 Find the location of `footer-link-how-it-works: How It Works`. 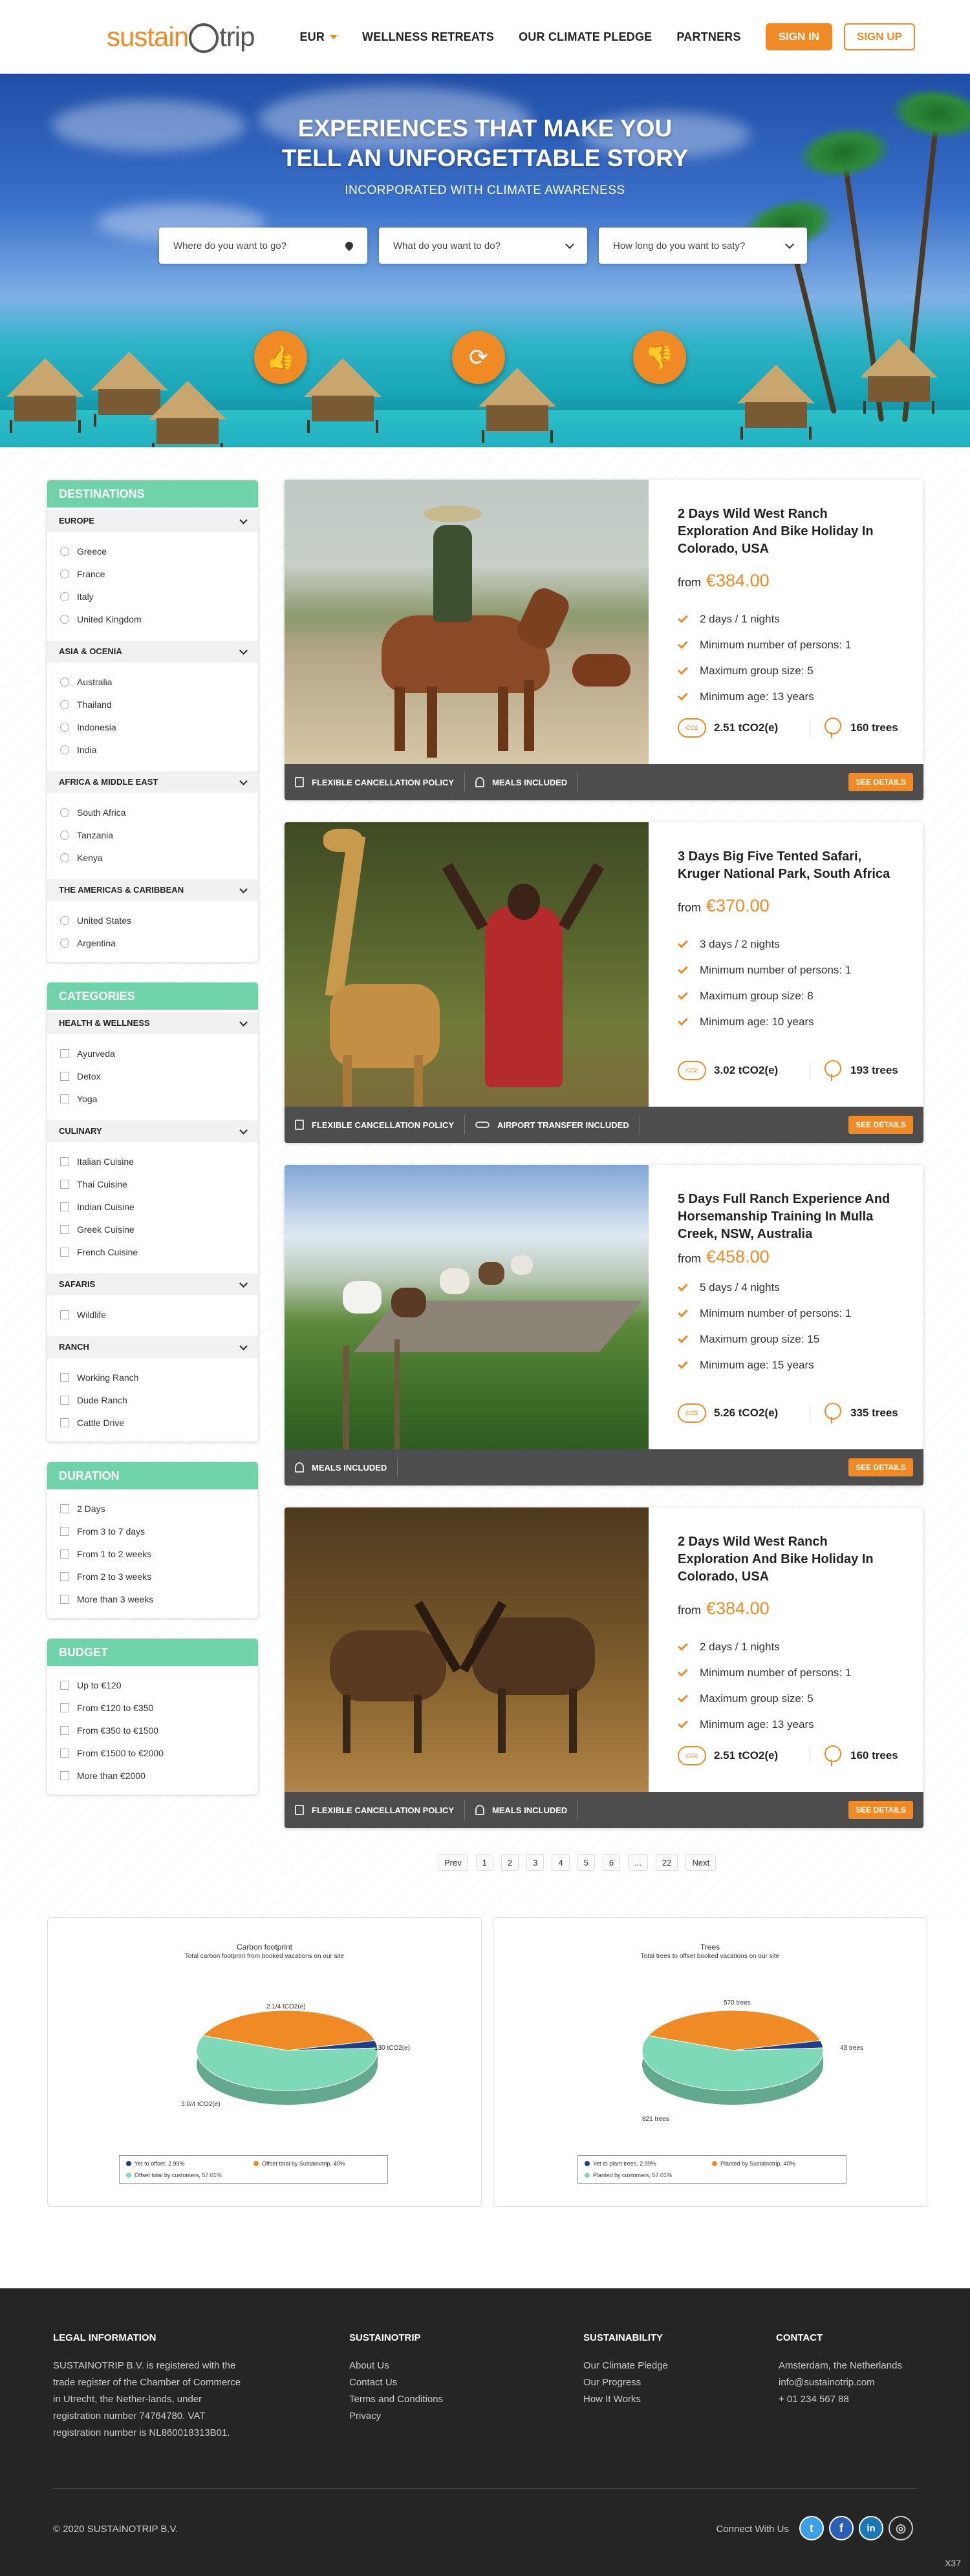

footer-link-how-it-works: How It Works is located at coordinates (625, 2399).